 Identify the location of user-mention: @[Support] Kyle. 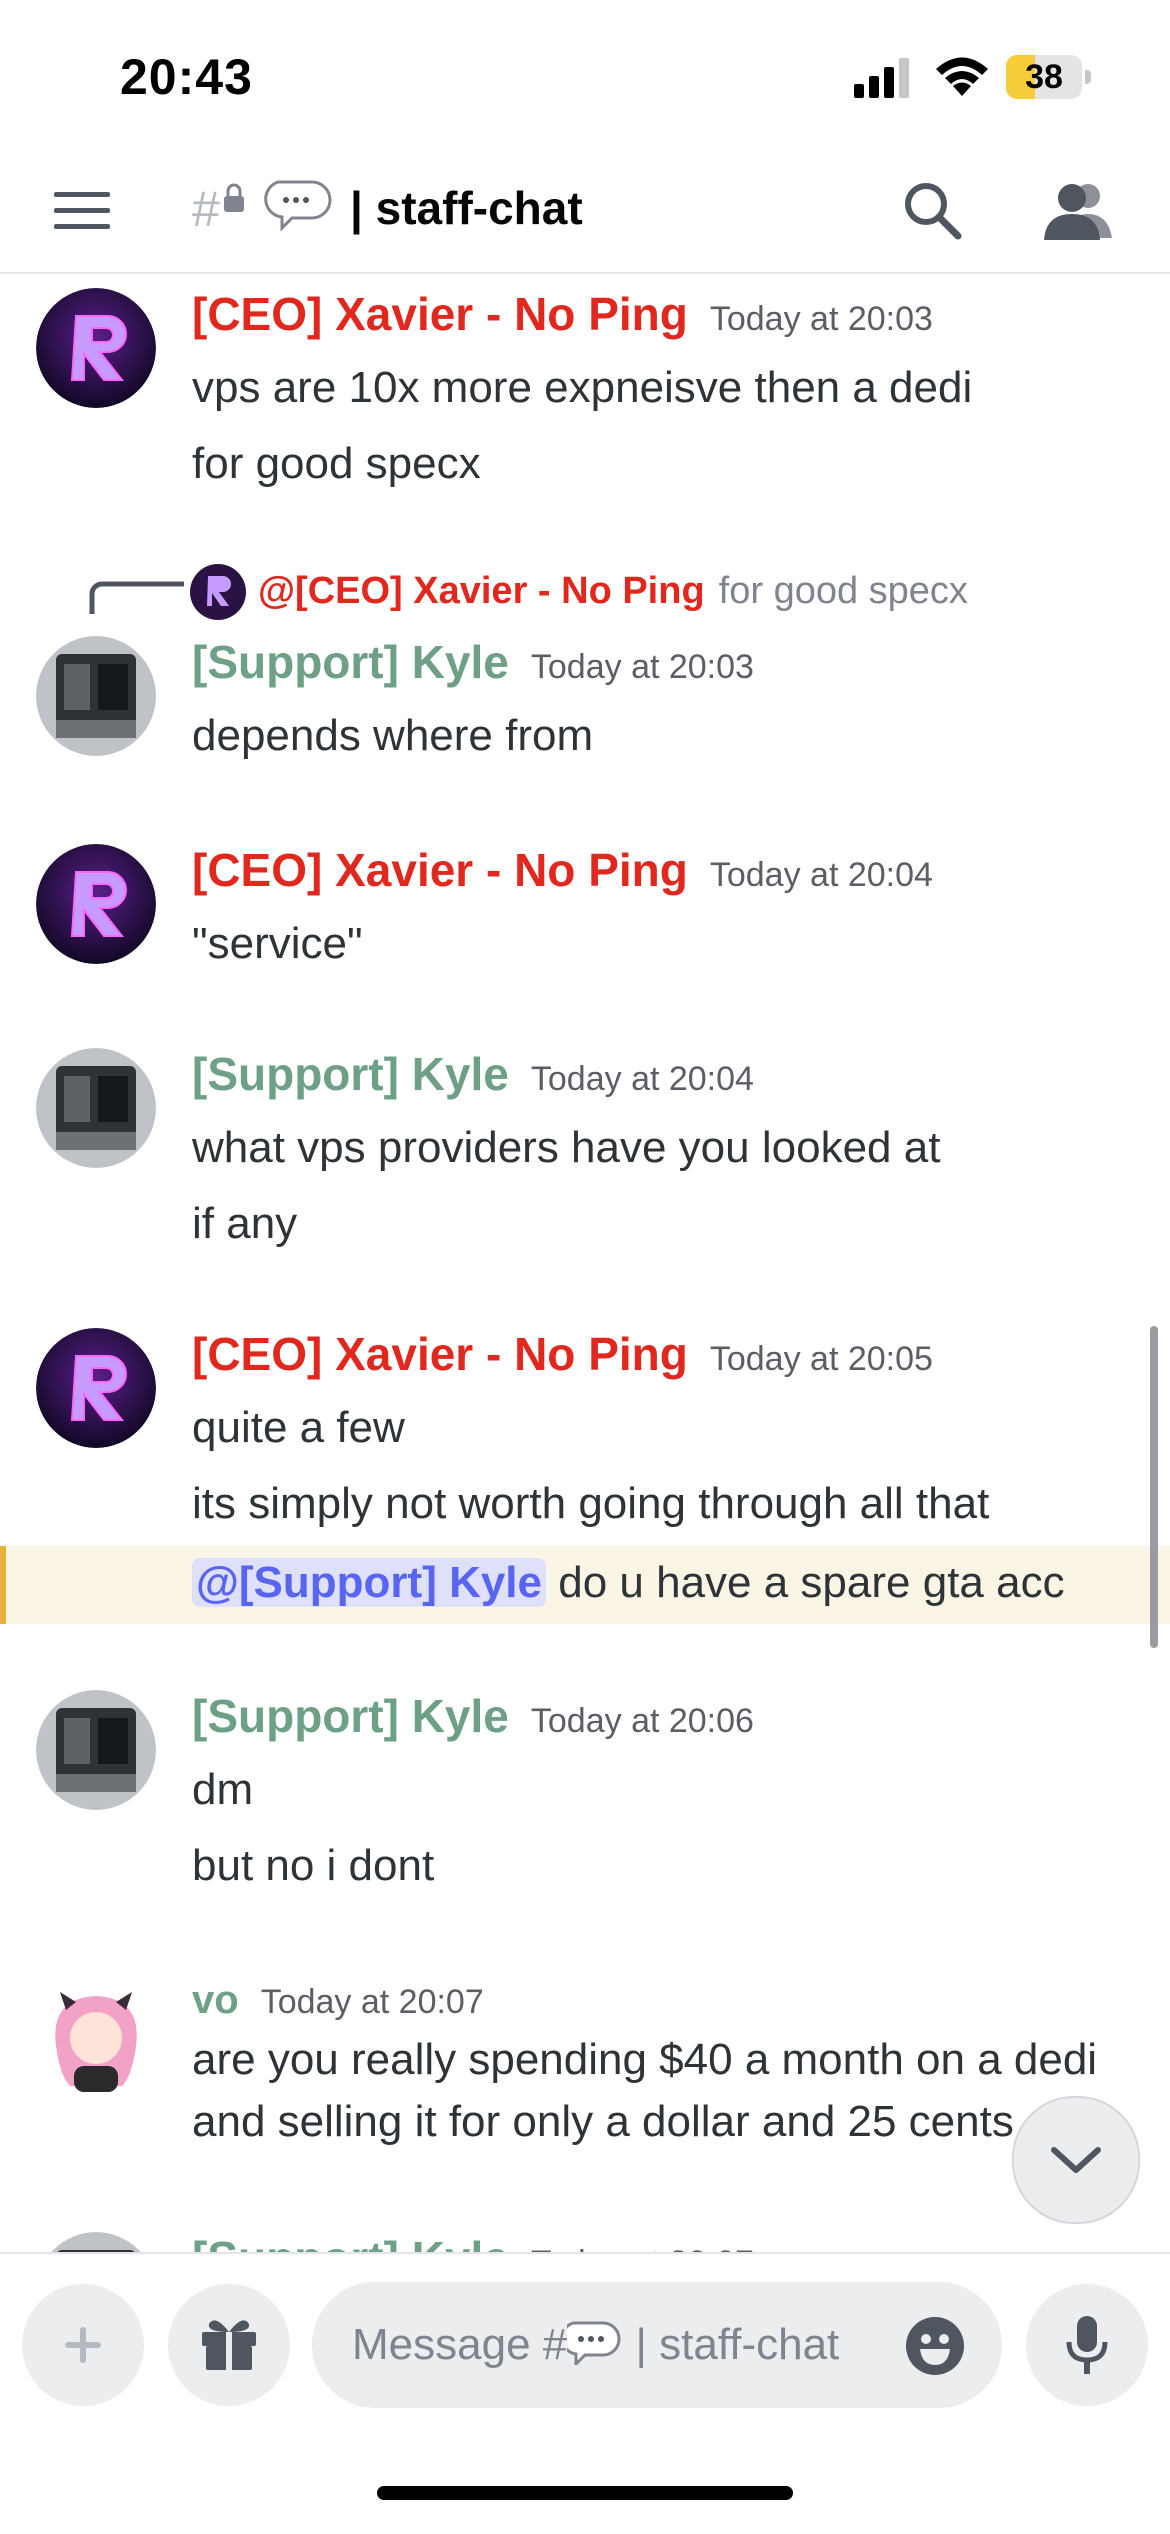
(369, 1582).